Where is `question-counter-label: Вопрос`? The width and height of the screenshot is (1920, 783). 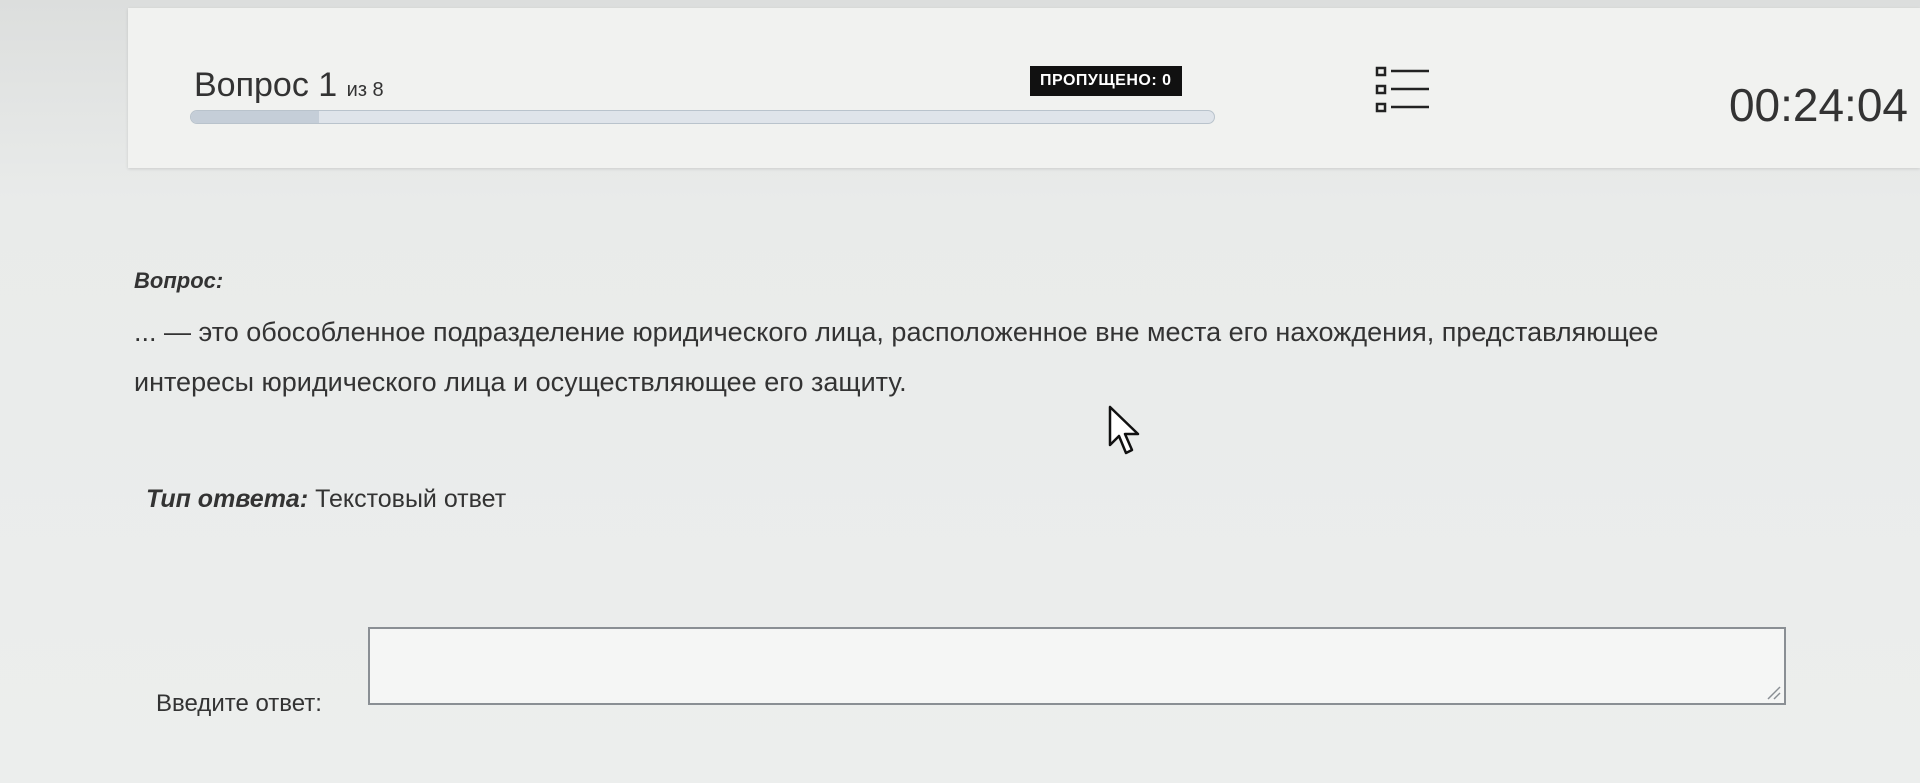
question-counter-label: Вопрос is located at coordinates (251, 85).